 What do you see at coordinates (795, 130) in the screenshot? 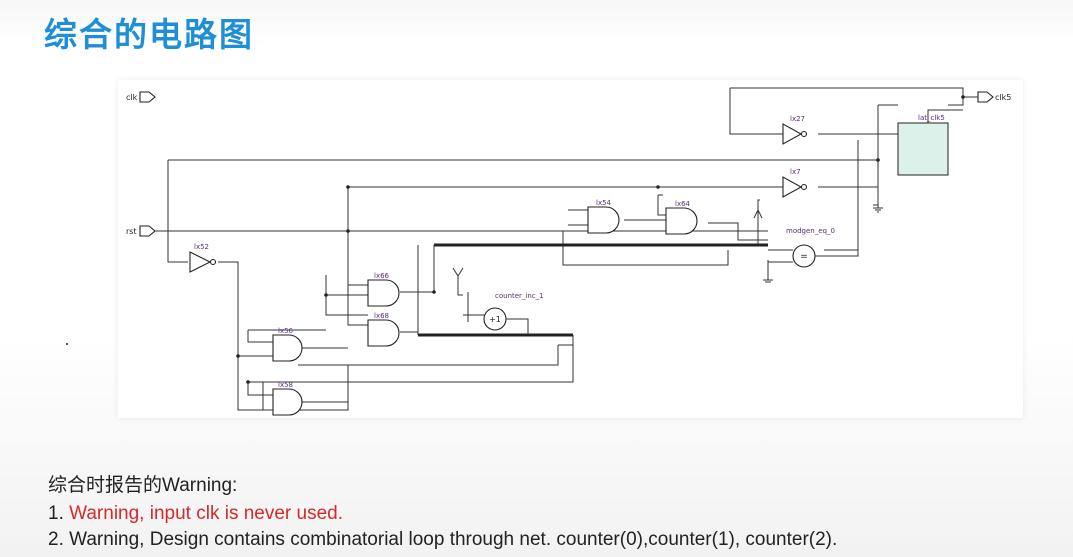
I see `inverter-ix27: lx27` at bounding box center [795, 130].